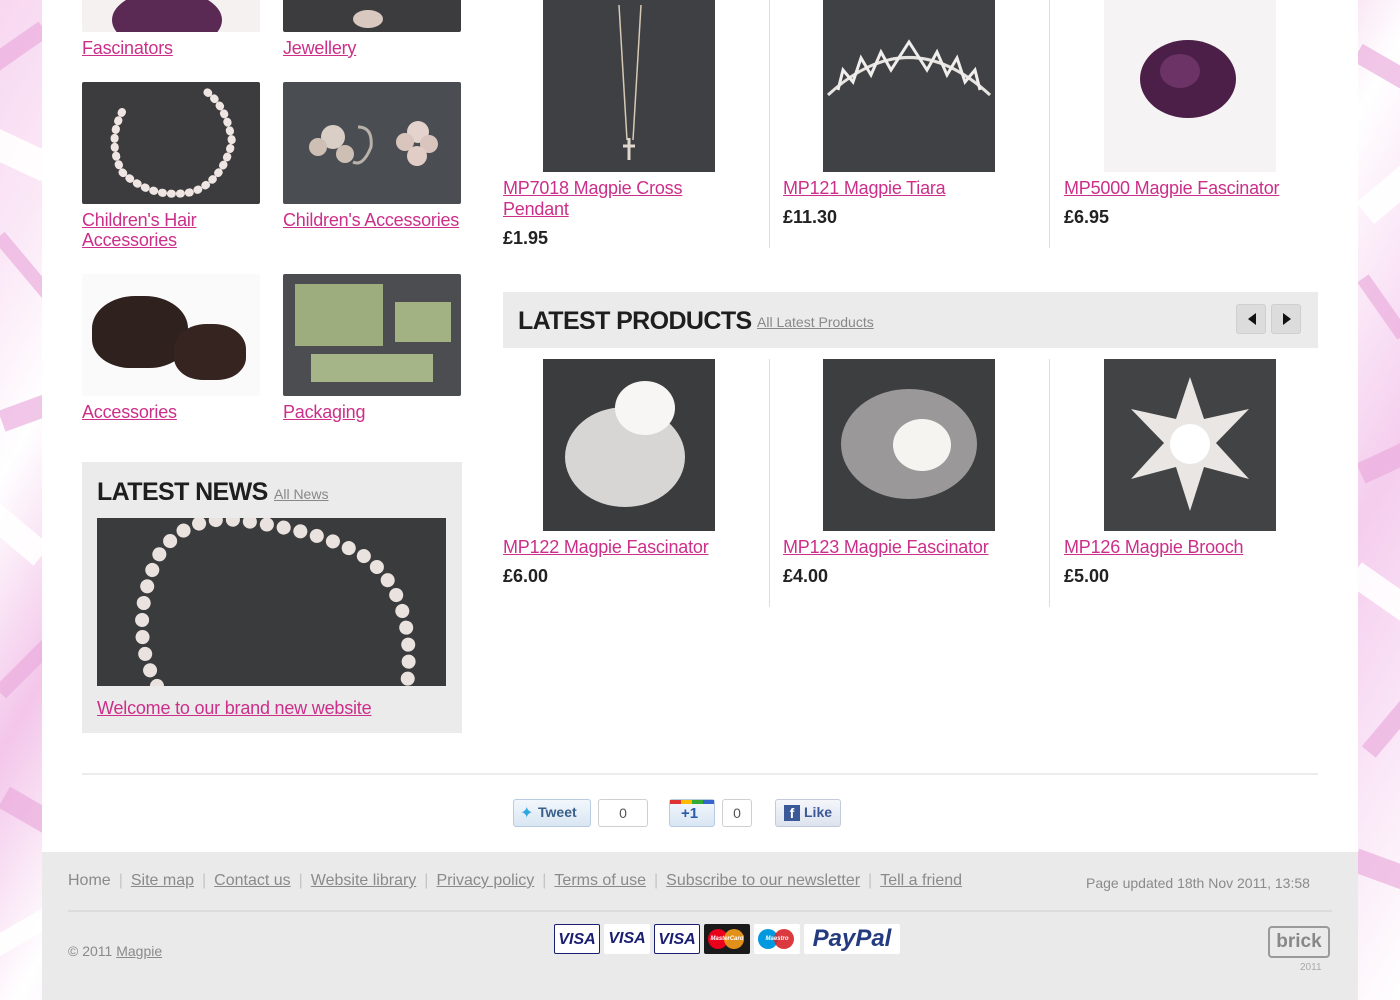 The height and width of the screenshot is (1000, 1400). What do you see at coordinates (777, 939) in the screenshot?
I see `maestro-icon: Maestro` at bounding box center [777, 939].